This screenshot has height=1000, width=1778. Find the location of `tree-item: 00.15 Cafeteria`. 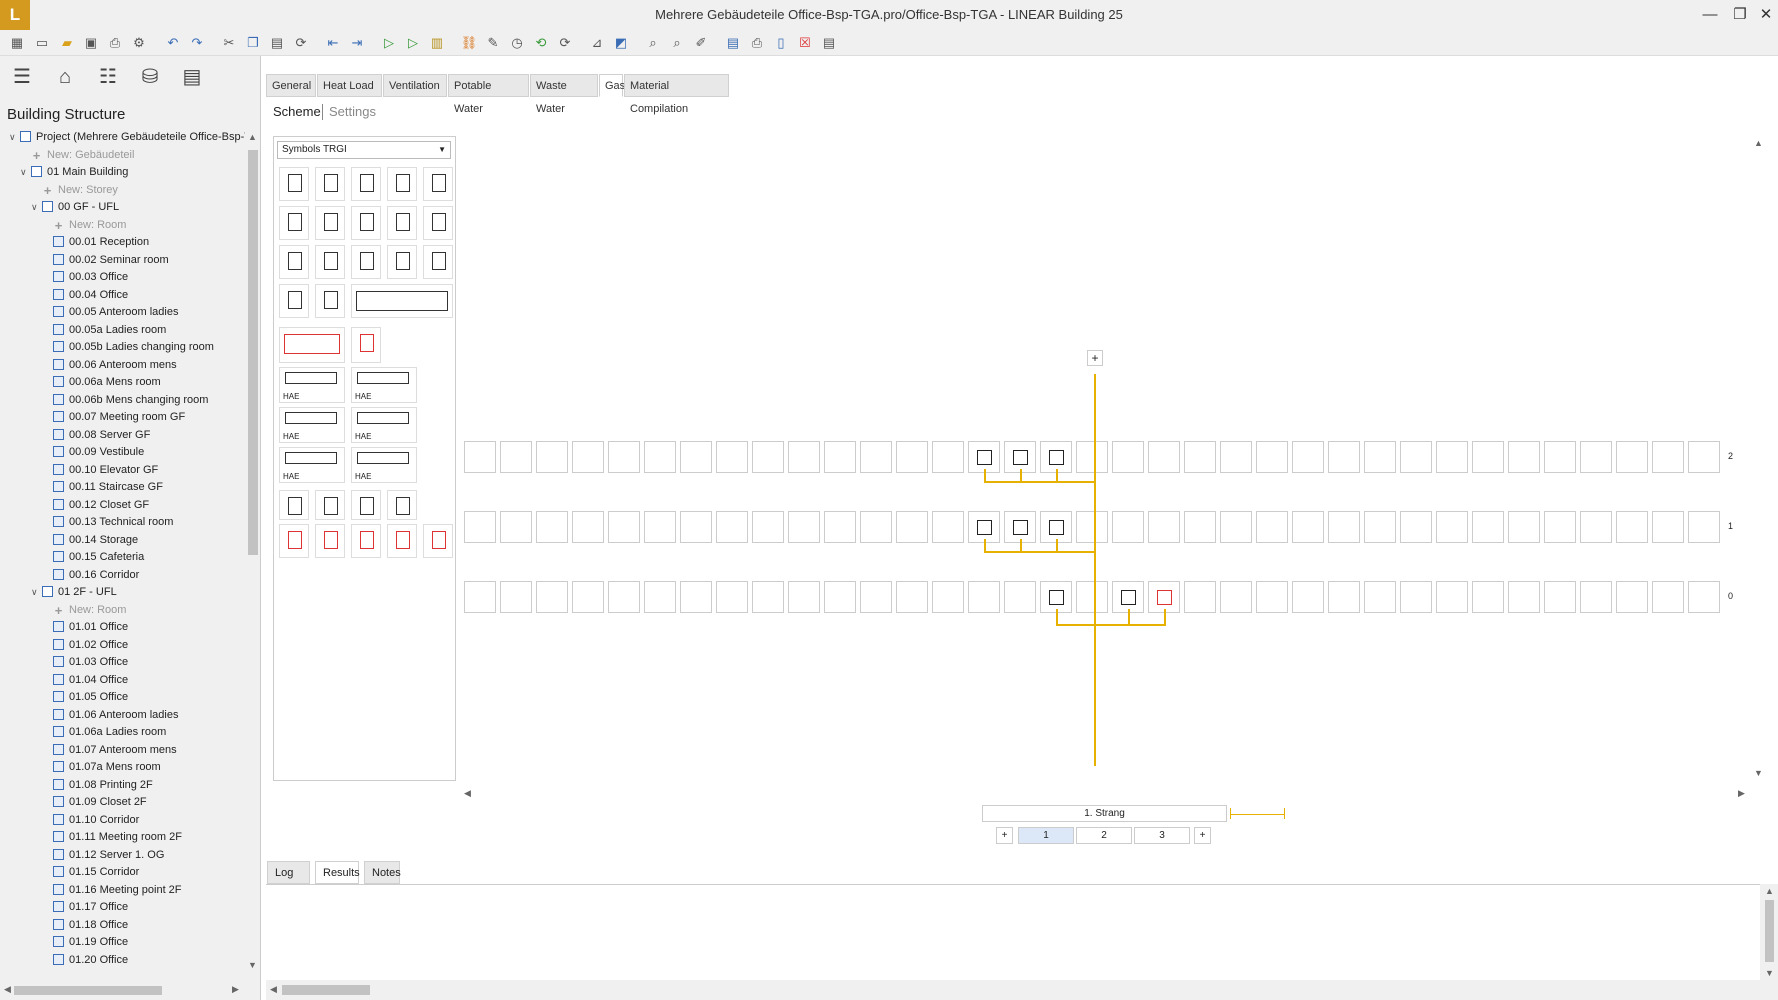

tree-item: 00.15 Cafeteria is located at coordinates (98, 557).